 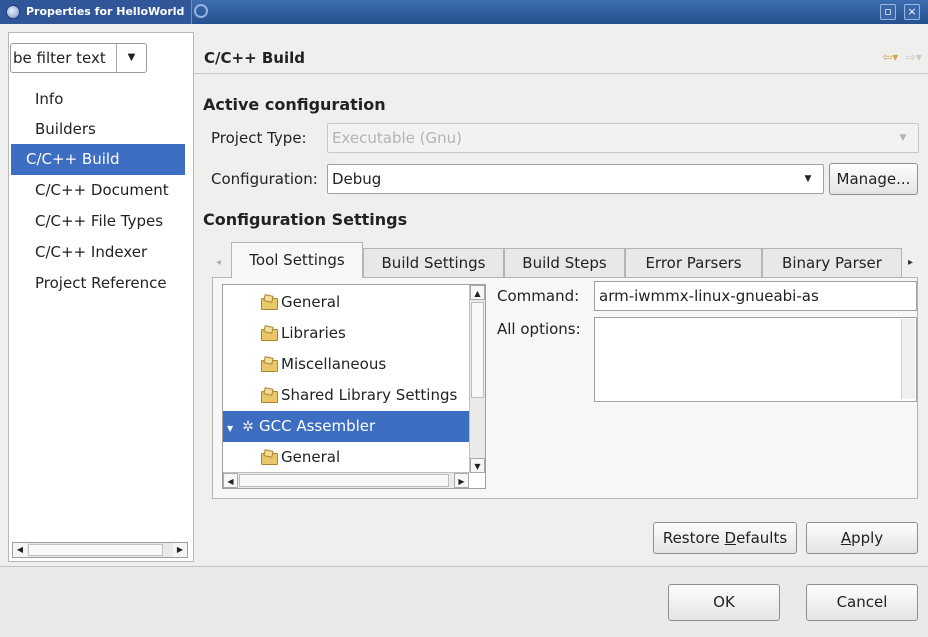 I want to click on all-options-label: All options:, so click(x=539, y=329).